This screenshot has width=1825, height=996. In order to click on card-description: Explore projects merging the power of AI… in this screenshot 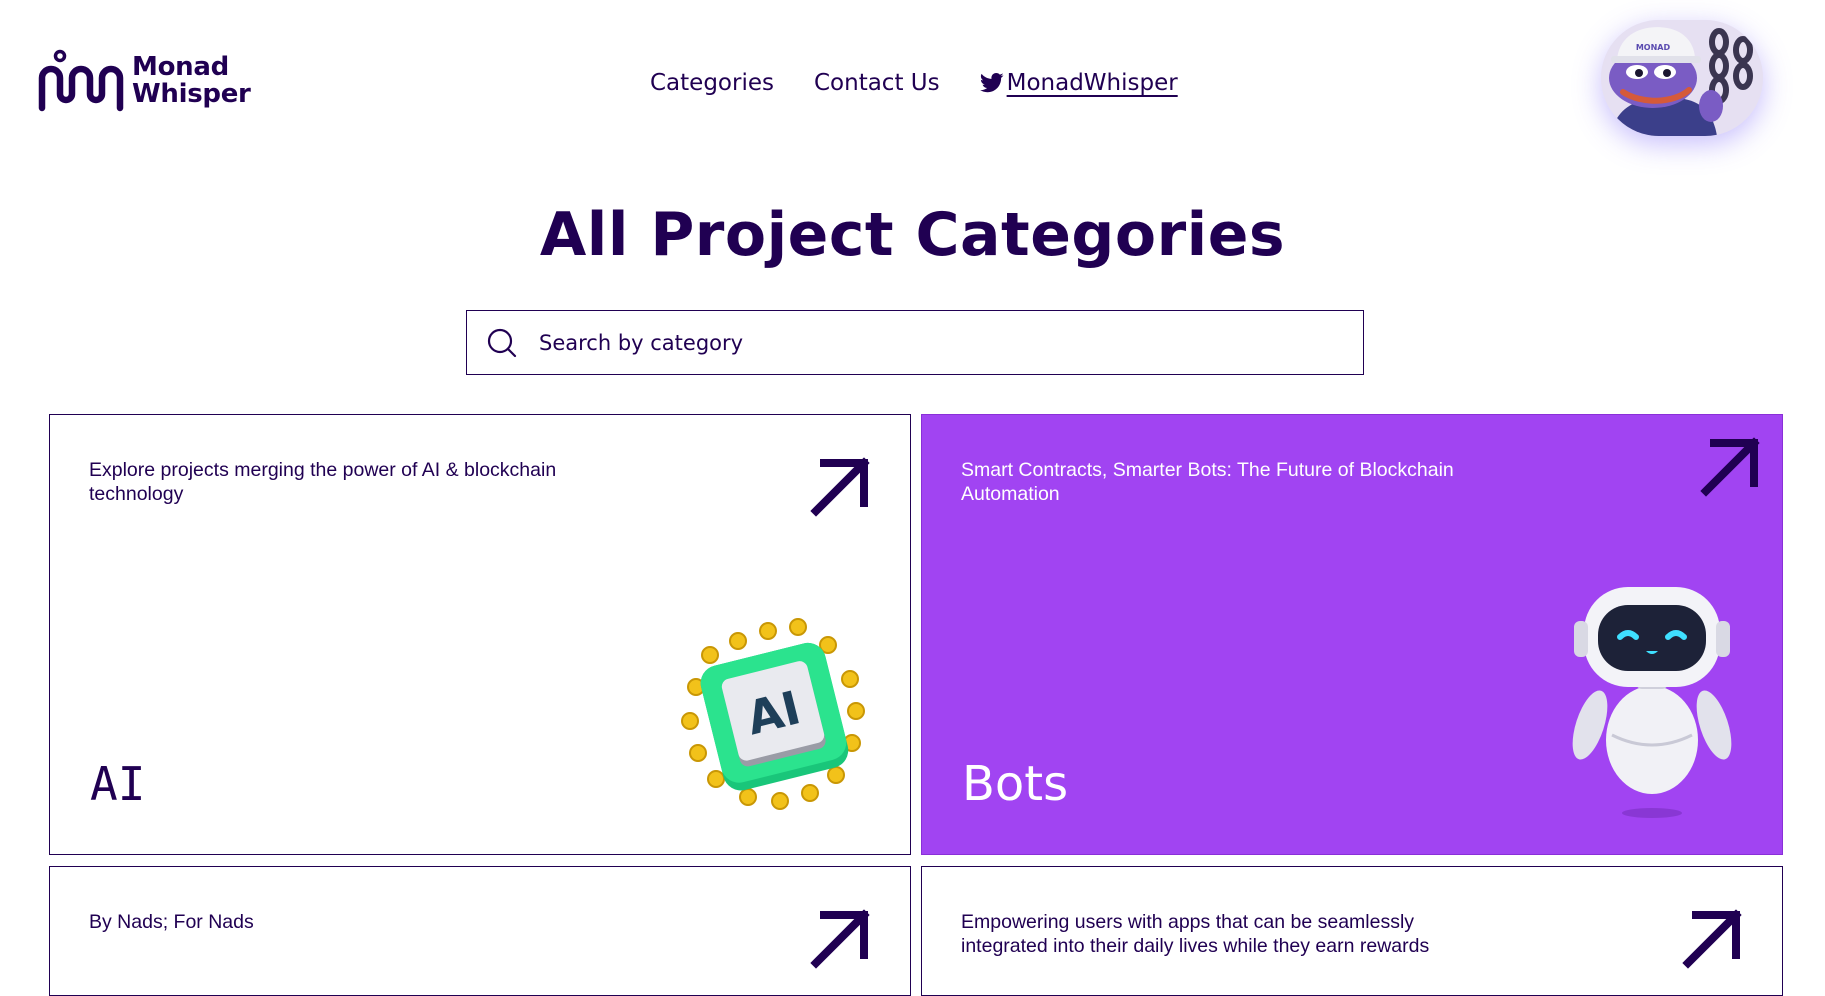, I will do `click(323, 482)`.